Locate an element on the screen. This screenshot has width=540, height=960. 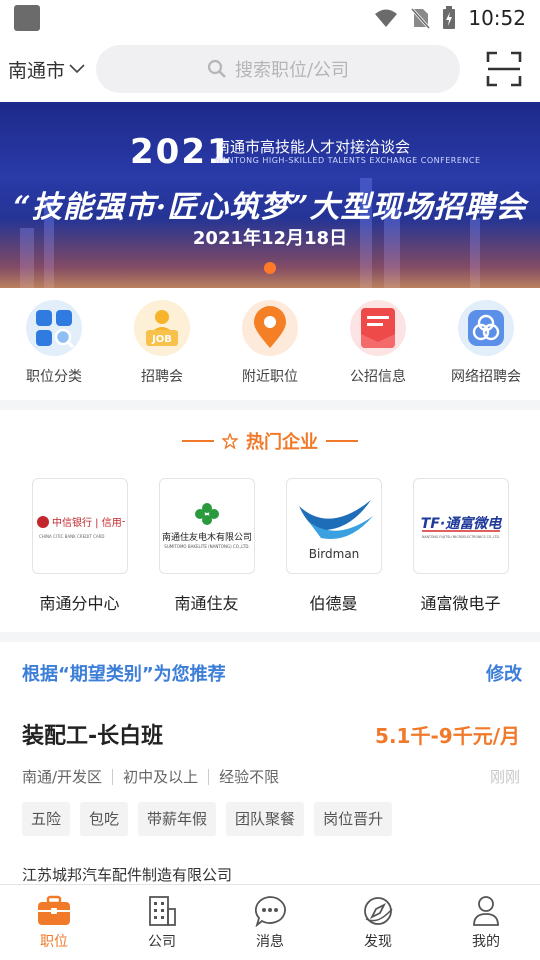
logo-text: TF·通富微电 is located at coordinates (460, 523).